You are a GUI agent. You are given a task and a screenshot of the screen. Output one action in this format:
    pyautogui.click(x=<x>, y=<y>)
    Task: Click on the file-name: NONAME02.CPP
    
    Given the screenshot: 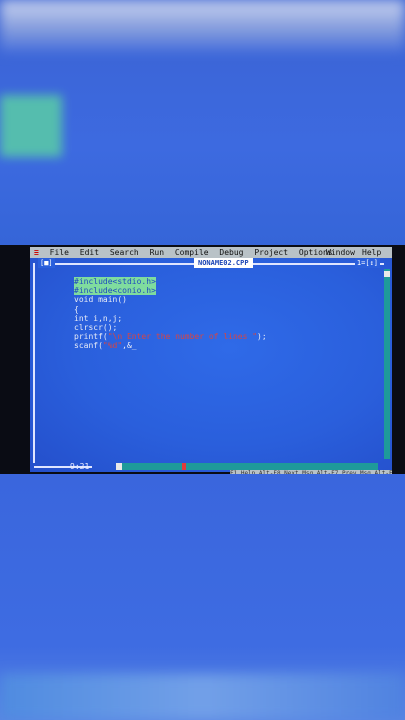 What is the action you would take?
    pyautogui.click(x=223, y=263)
    